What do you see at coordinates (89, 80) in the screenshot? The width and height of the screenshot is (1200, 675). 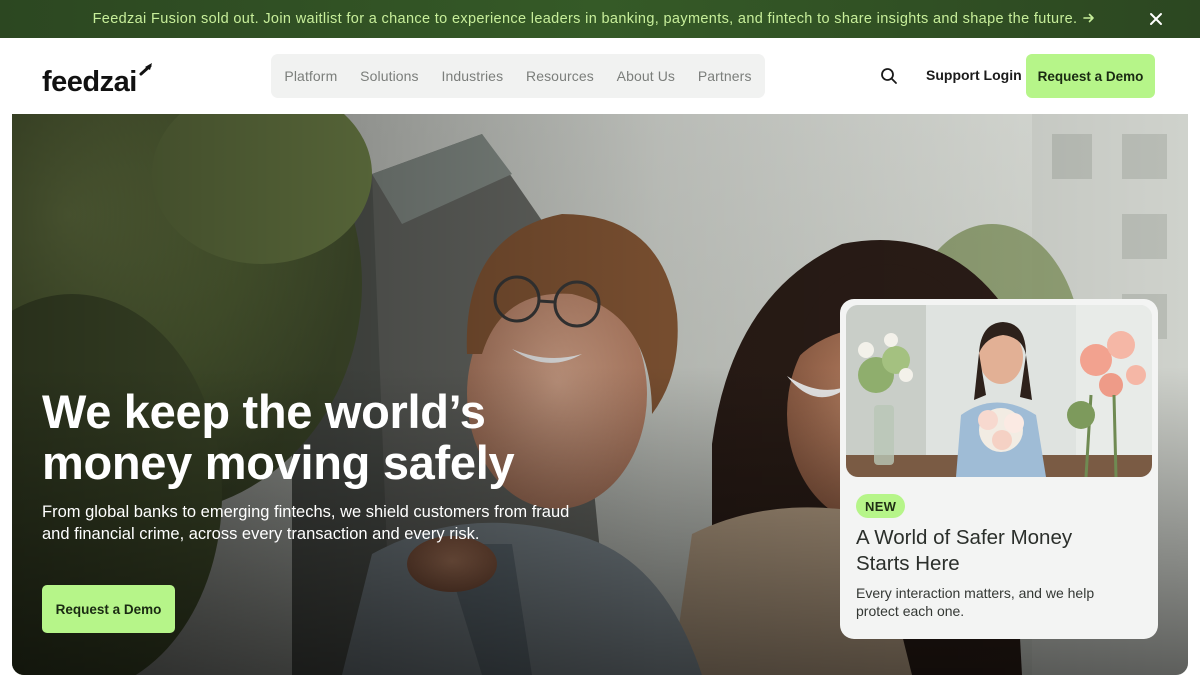 I see `logo-wordmark: feedzai` at bounding box center [89, 80].